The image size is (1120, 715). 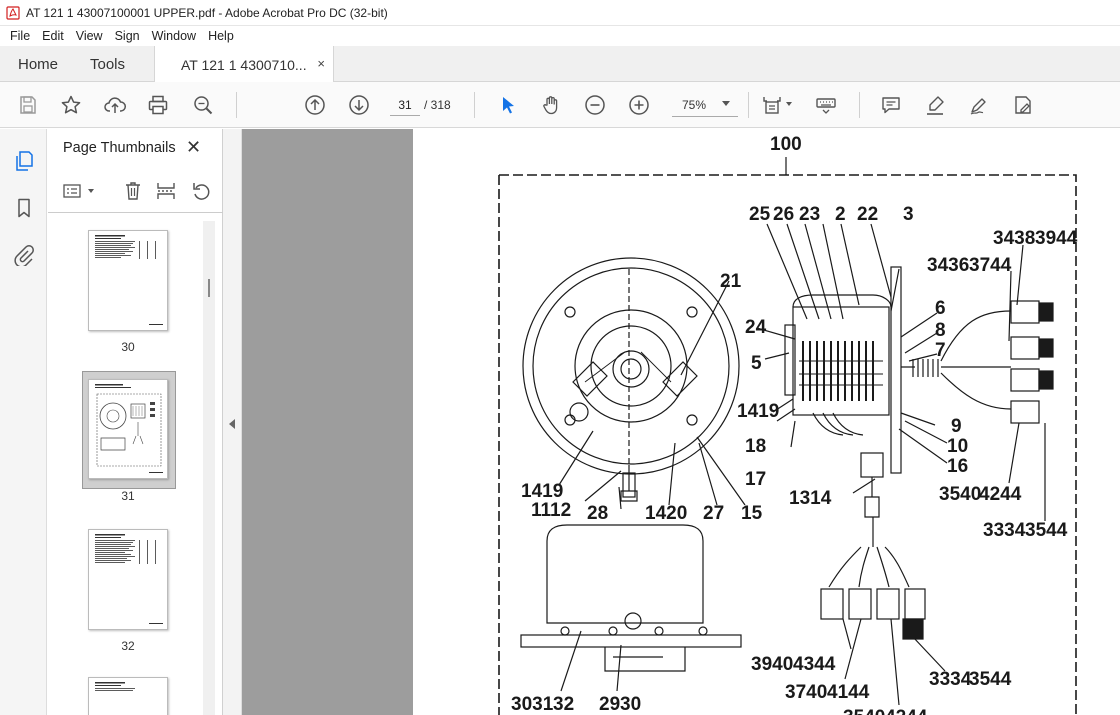 I want to click on delete-page-icon, so click(x=133, y=191).